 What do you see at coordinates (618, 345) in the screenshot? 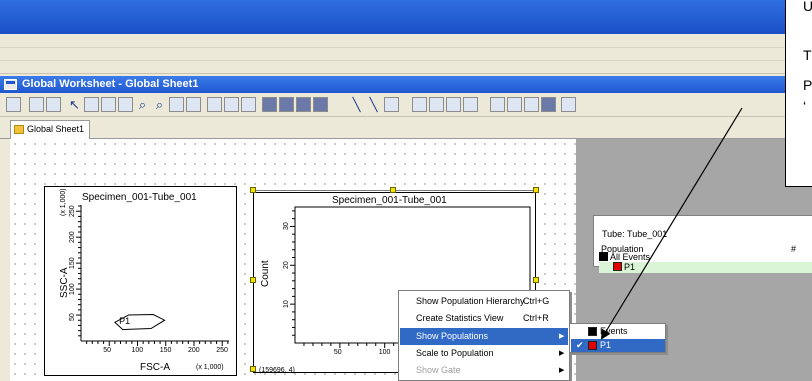
I see `submenu-item-p1: ✔ P1` at bounding box center [618, 345].